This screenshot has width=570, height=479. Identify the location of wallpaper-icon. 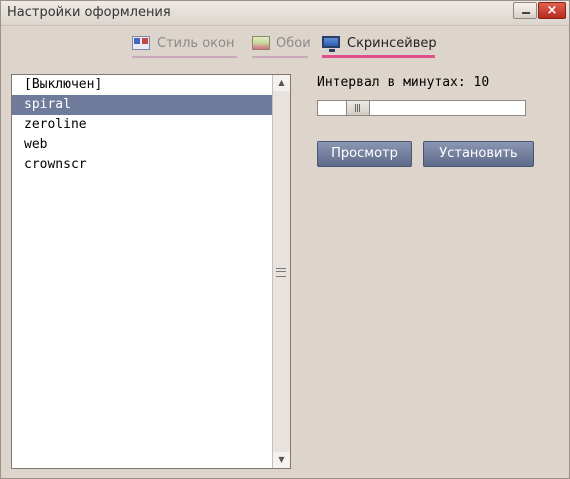
(261, 43).